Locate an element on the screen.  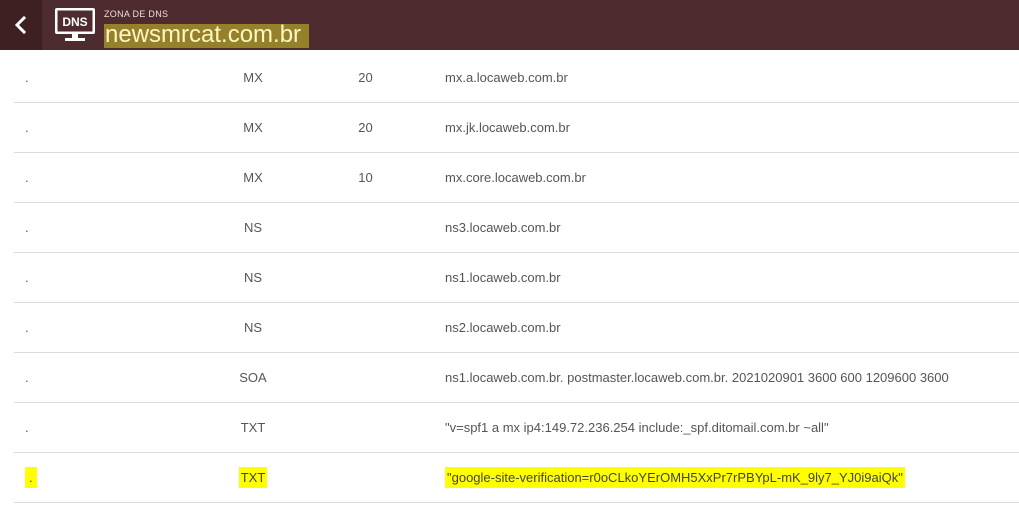
back-button is located at coordinates (21, 25).